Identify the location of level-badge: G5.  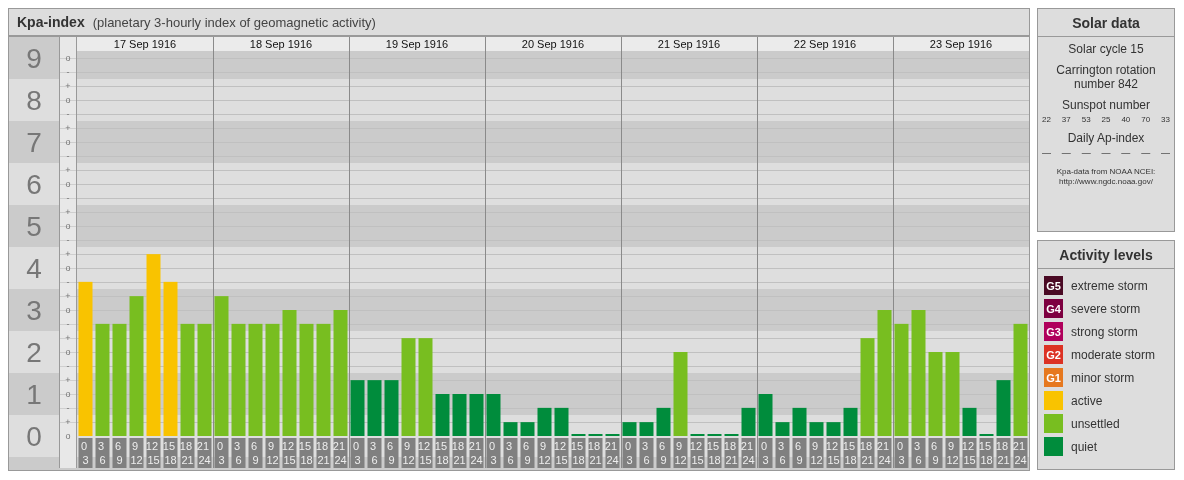
(1053, 285).